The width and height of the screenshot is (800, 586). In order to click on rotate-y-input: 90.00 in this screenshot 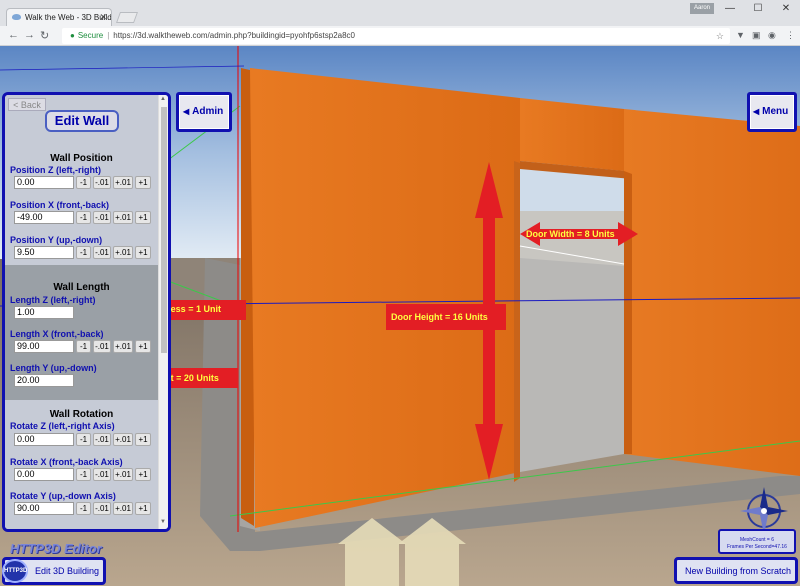, I will do `click(44, 508)`.